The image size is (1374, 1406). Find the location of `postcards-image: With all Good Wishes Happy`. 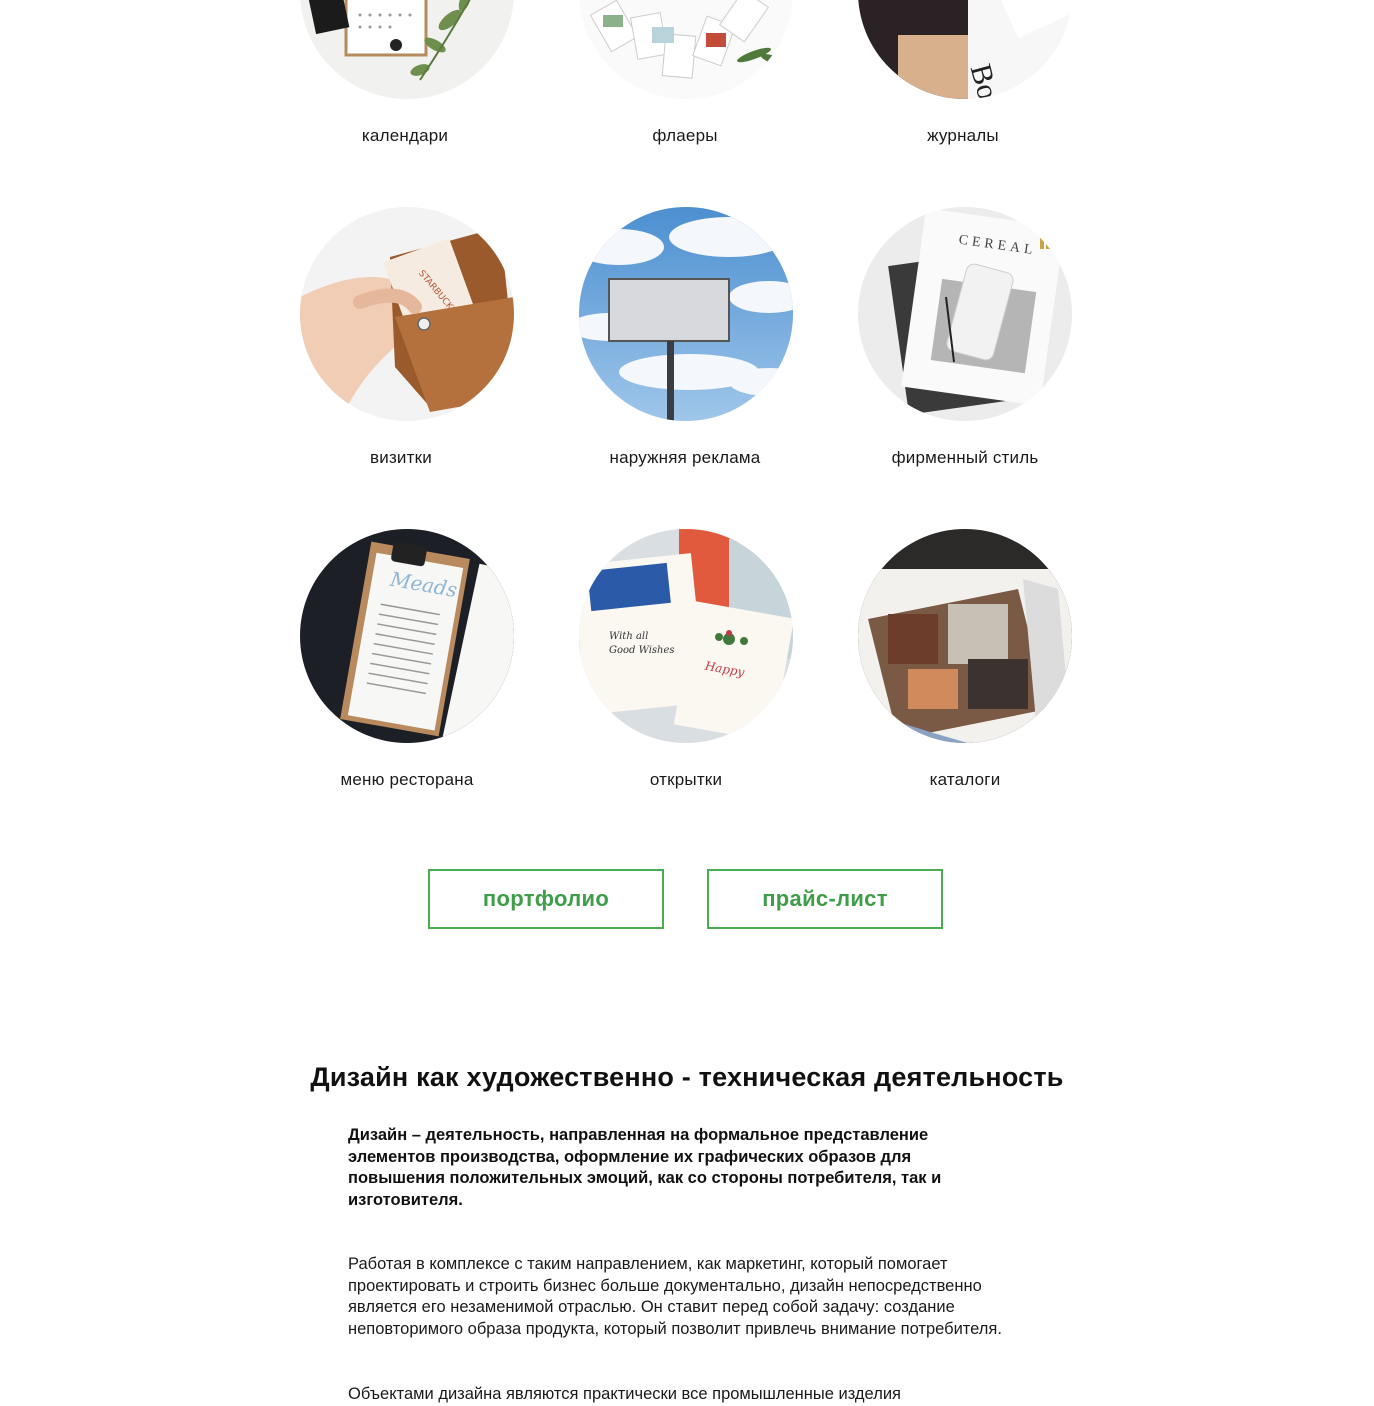

postcards-image: With all Good Wishes Happy is located at coordinates (686, 636).